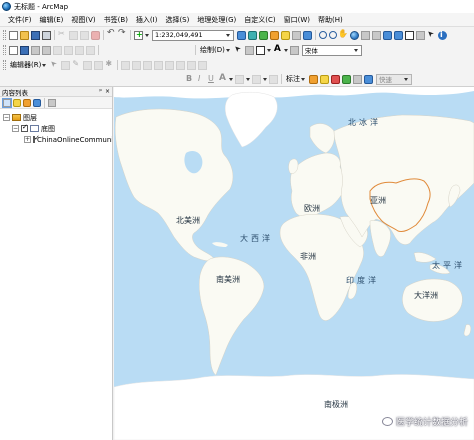 The image size is (474, 440). What do you see at coordinates (35, 50) in the screenshot?
I see `refresh-icon` at bounding box center [35, 50].